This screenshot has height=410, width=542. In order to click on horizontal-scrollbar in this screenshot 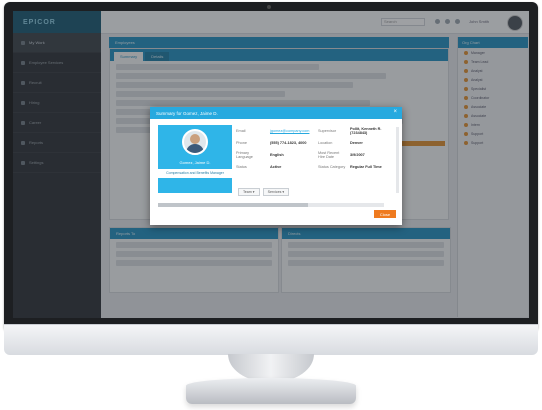, I will do `click(271, 205)`.